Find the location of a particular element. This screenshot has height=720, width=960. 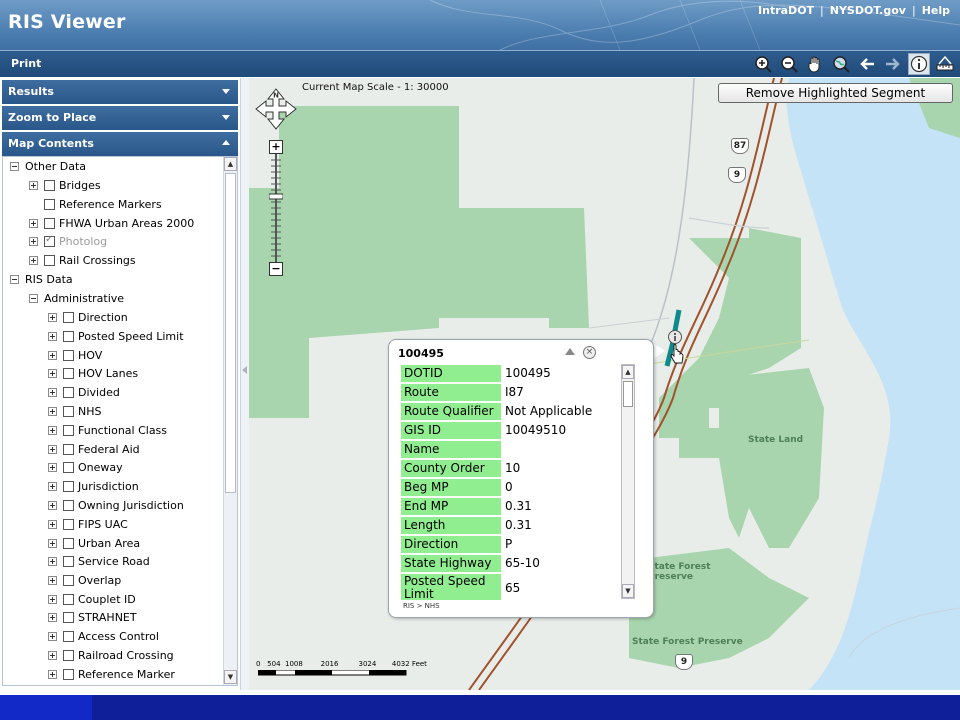

map-tools is located at coordinates (854, 64).